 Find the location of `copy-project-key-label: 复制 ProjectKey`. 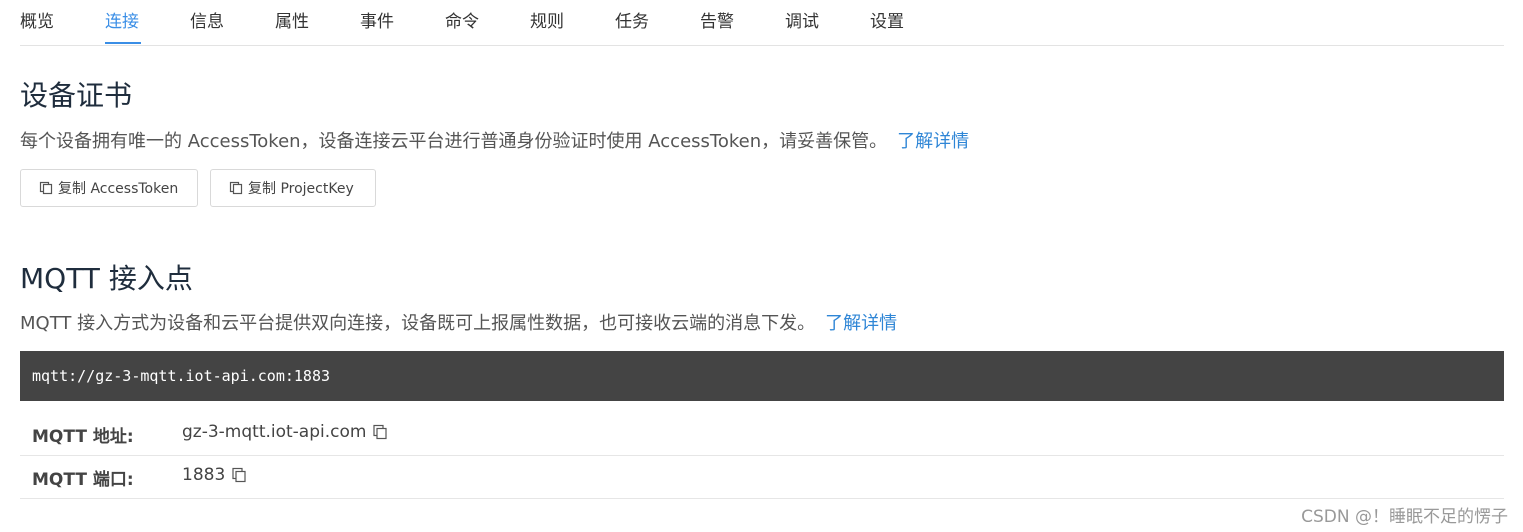

copy-project-key-label: 复制 ProjectKey is located at coordinates (301, 189).